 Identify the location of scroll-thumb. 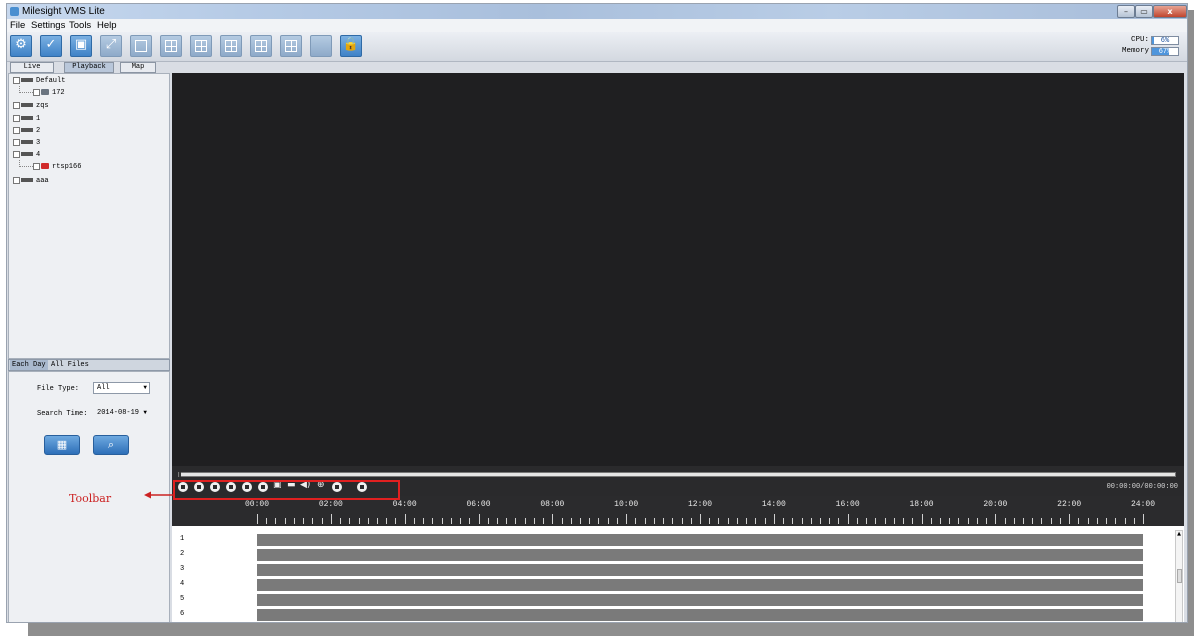
(1179, 576).